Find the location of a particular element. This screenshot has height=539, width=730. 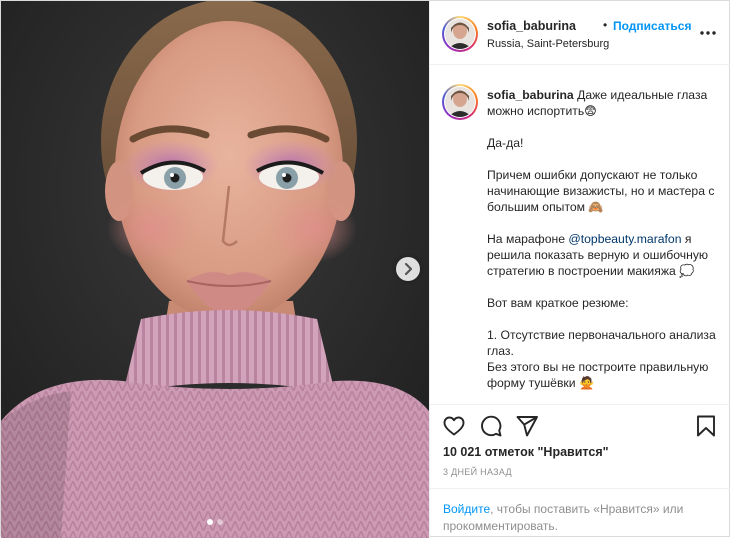

carousel-dot-active is located at coordinates (210, 522).